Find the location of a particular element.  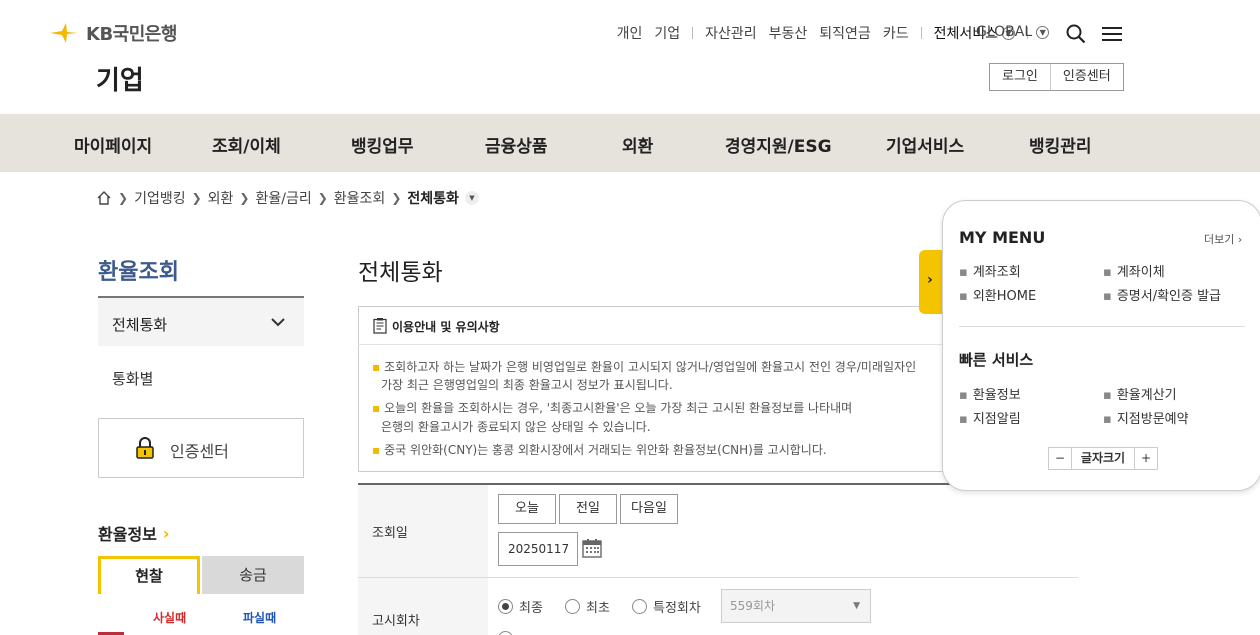

top-nav-asset: 자산관리 is located at coordinates (731, 33).